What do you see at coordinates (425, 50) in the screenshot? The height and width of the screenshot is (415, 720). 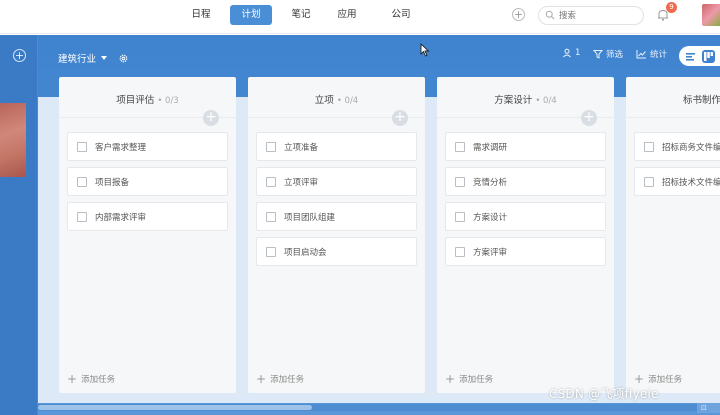 I see `mouse-cursor-icon` at bounding box center [425, 50].